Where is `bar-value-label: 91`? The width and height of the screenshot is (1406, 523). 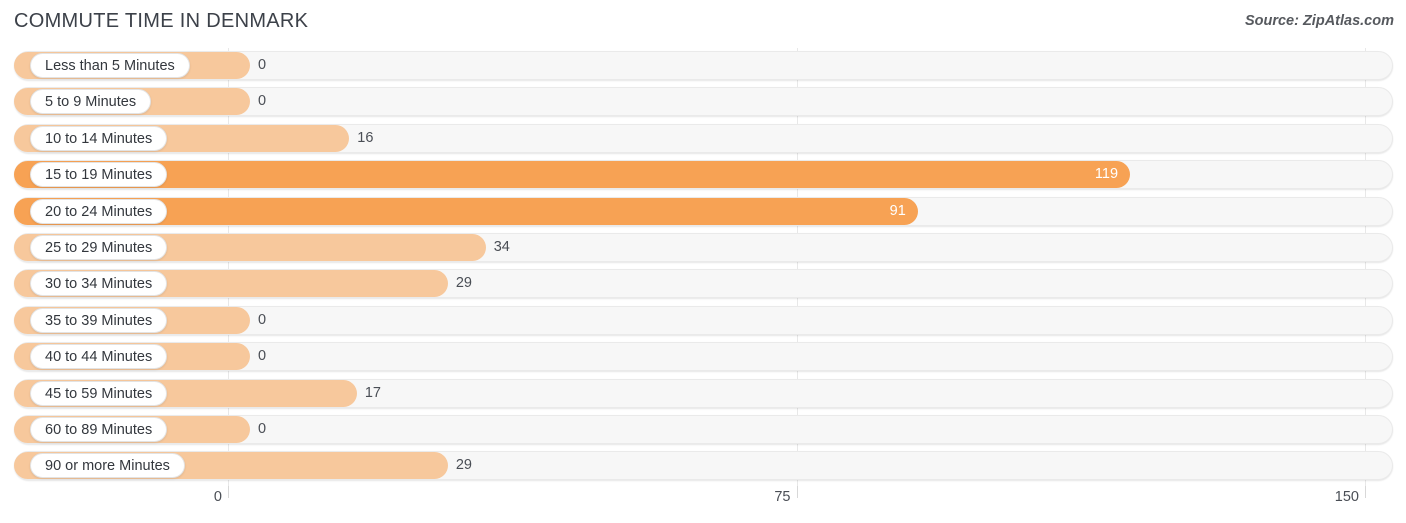 bar-value-label: 91 is located at coordinates (897, 210).